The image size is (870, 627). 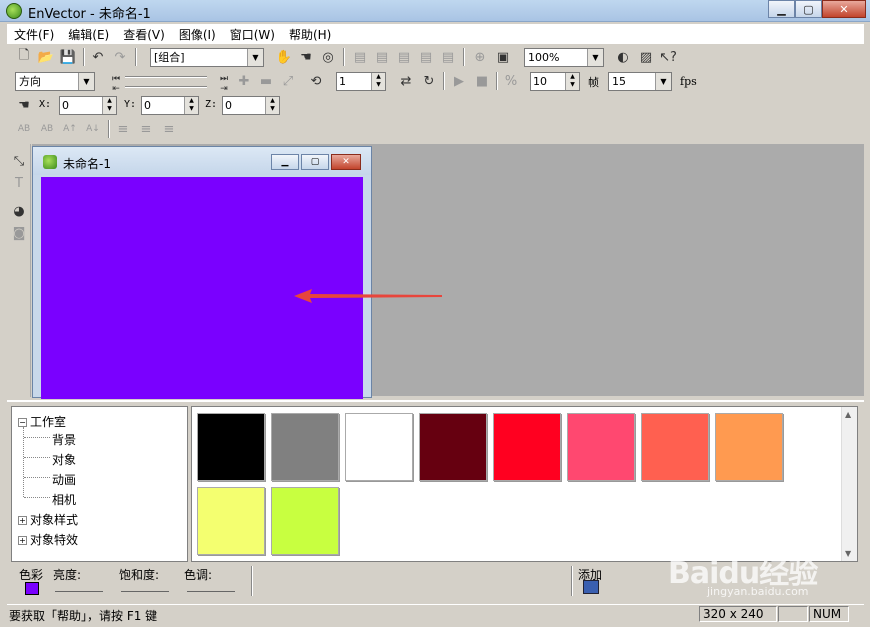 What do you see at coordinates (34, 34) in the screenshot?
I see `menu-file: 文件(F)` at bounding box center [34, 34].